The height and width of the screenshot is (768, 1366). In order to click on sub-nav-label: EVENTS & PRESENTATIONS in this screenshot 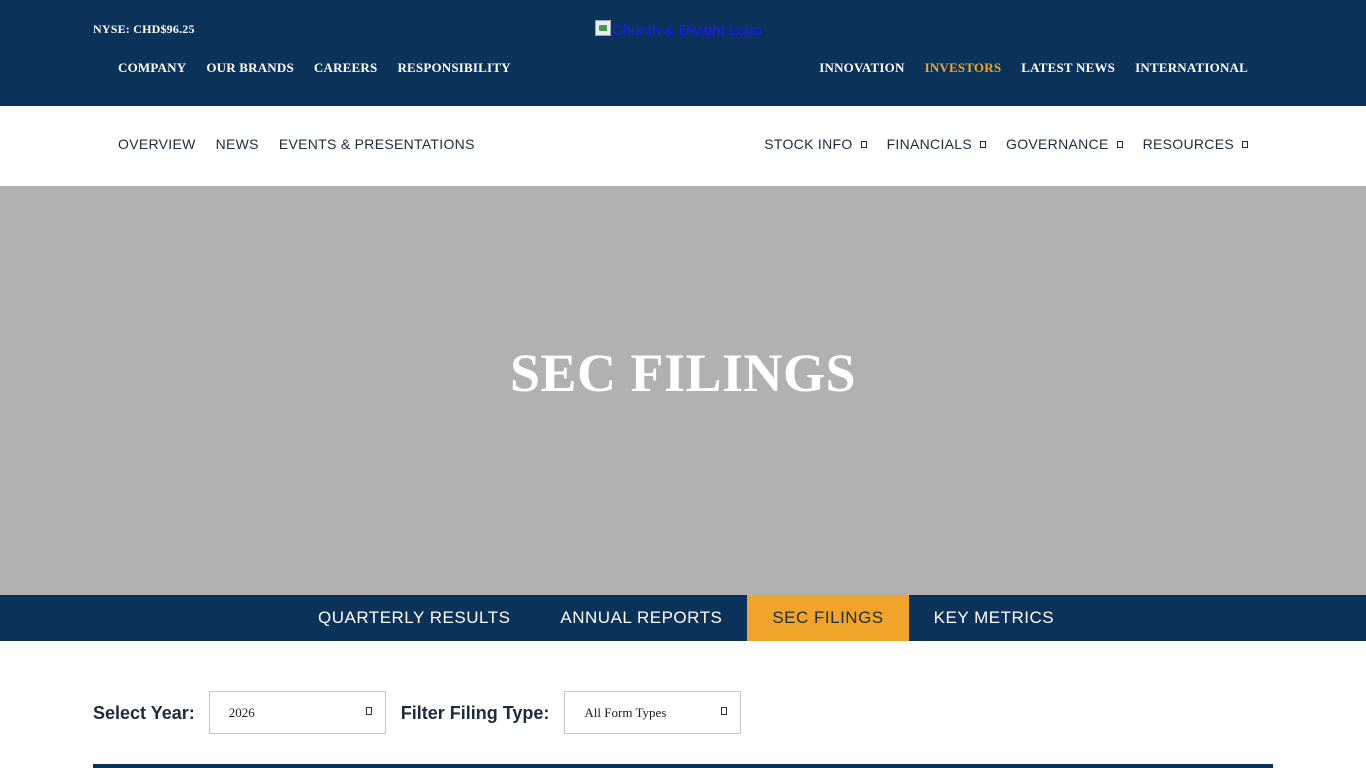, I will do `click(376, 144)`.